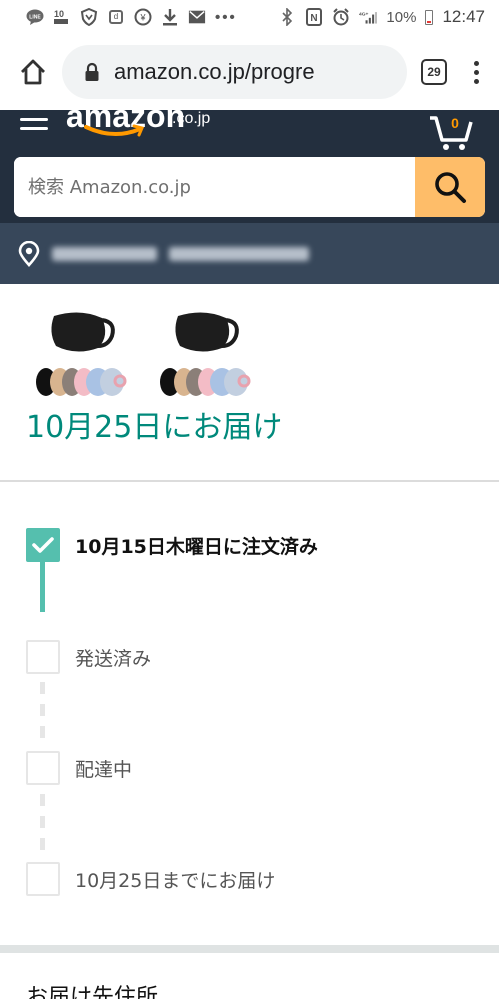  What do you see at coordinates (89, 17) in the screenshot?
I see `shield-icon` at bounding box center [89, 17].